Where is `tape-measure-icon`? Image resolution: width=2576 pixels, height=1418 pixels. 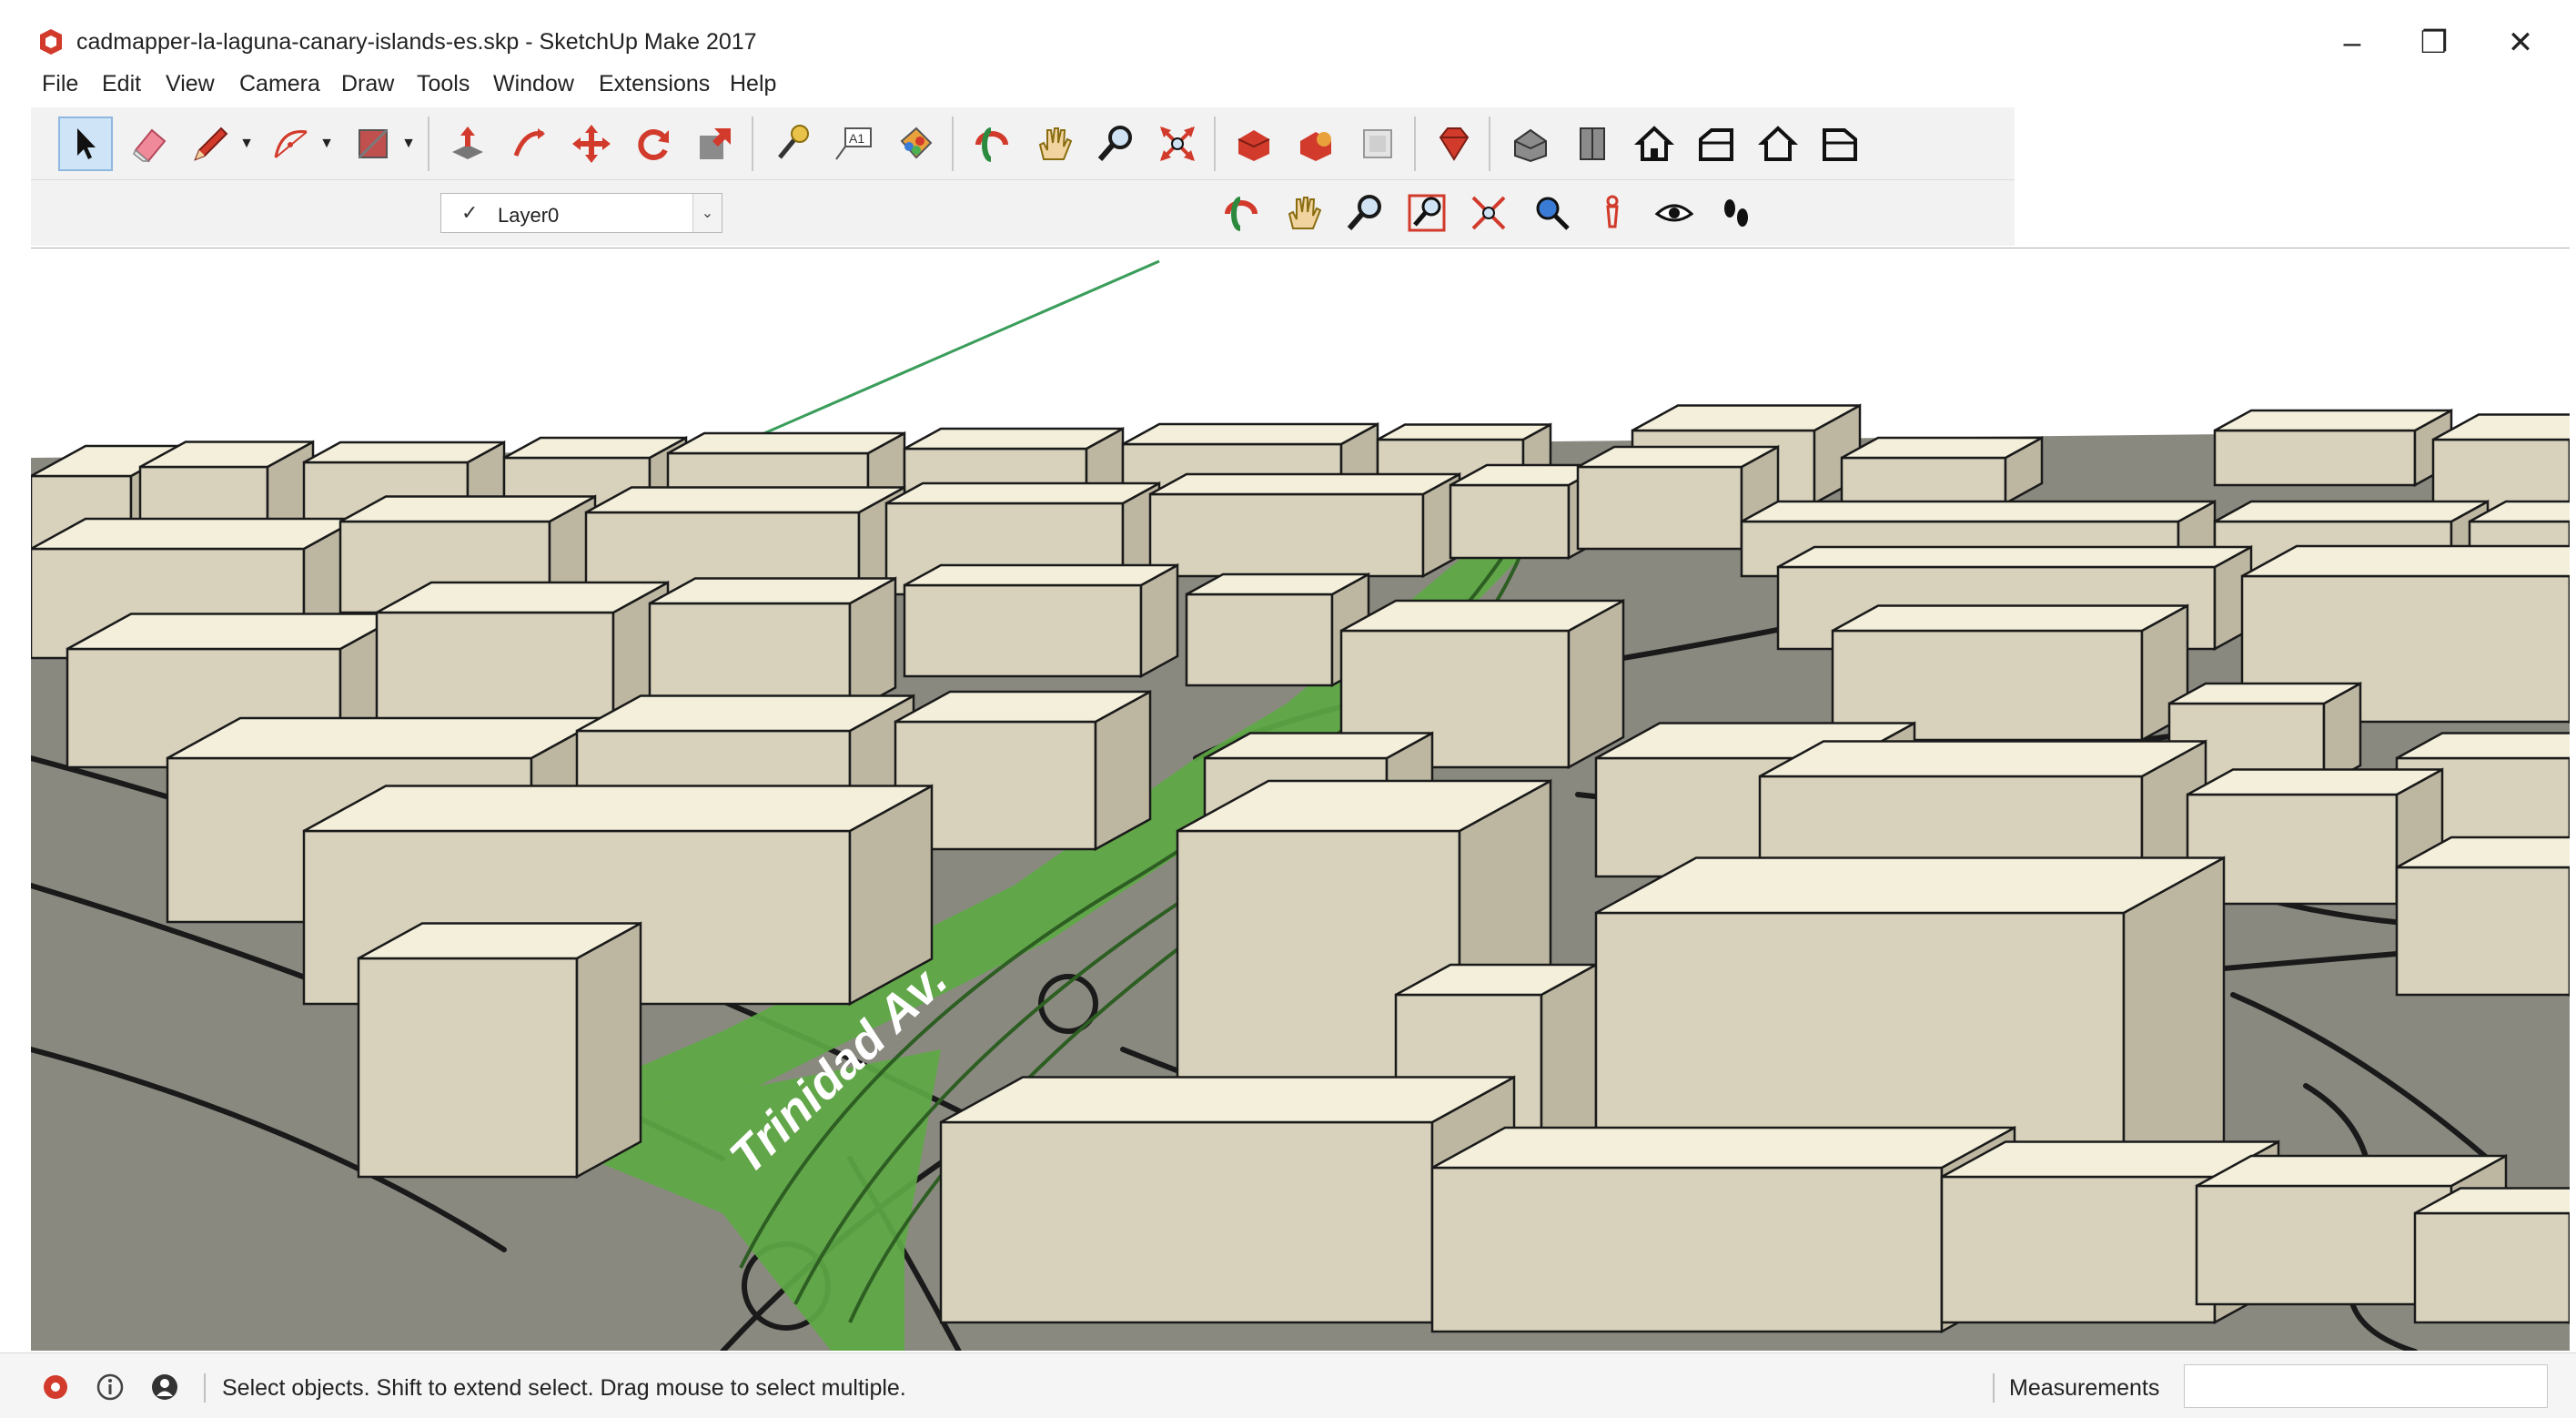
tape-measure-icon is located at coordinates (793, 142).